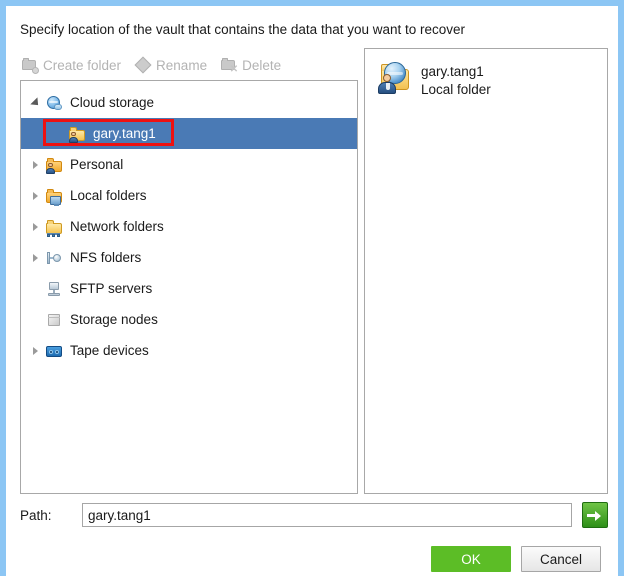  What do you see at coordinates (117, 226) in the screenshot?
I see `tree-node-label: Network folders` at bounding box center [117, 226].